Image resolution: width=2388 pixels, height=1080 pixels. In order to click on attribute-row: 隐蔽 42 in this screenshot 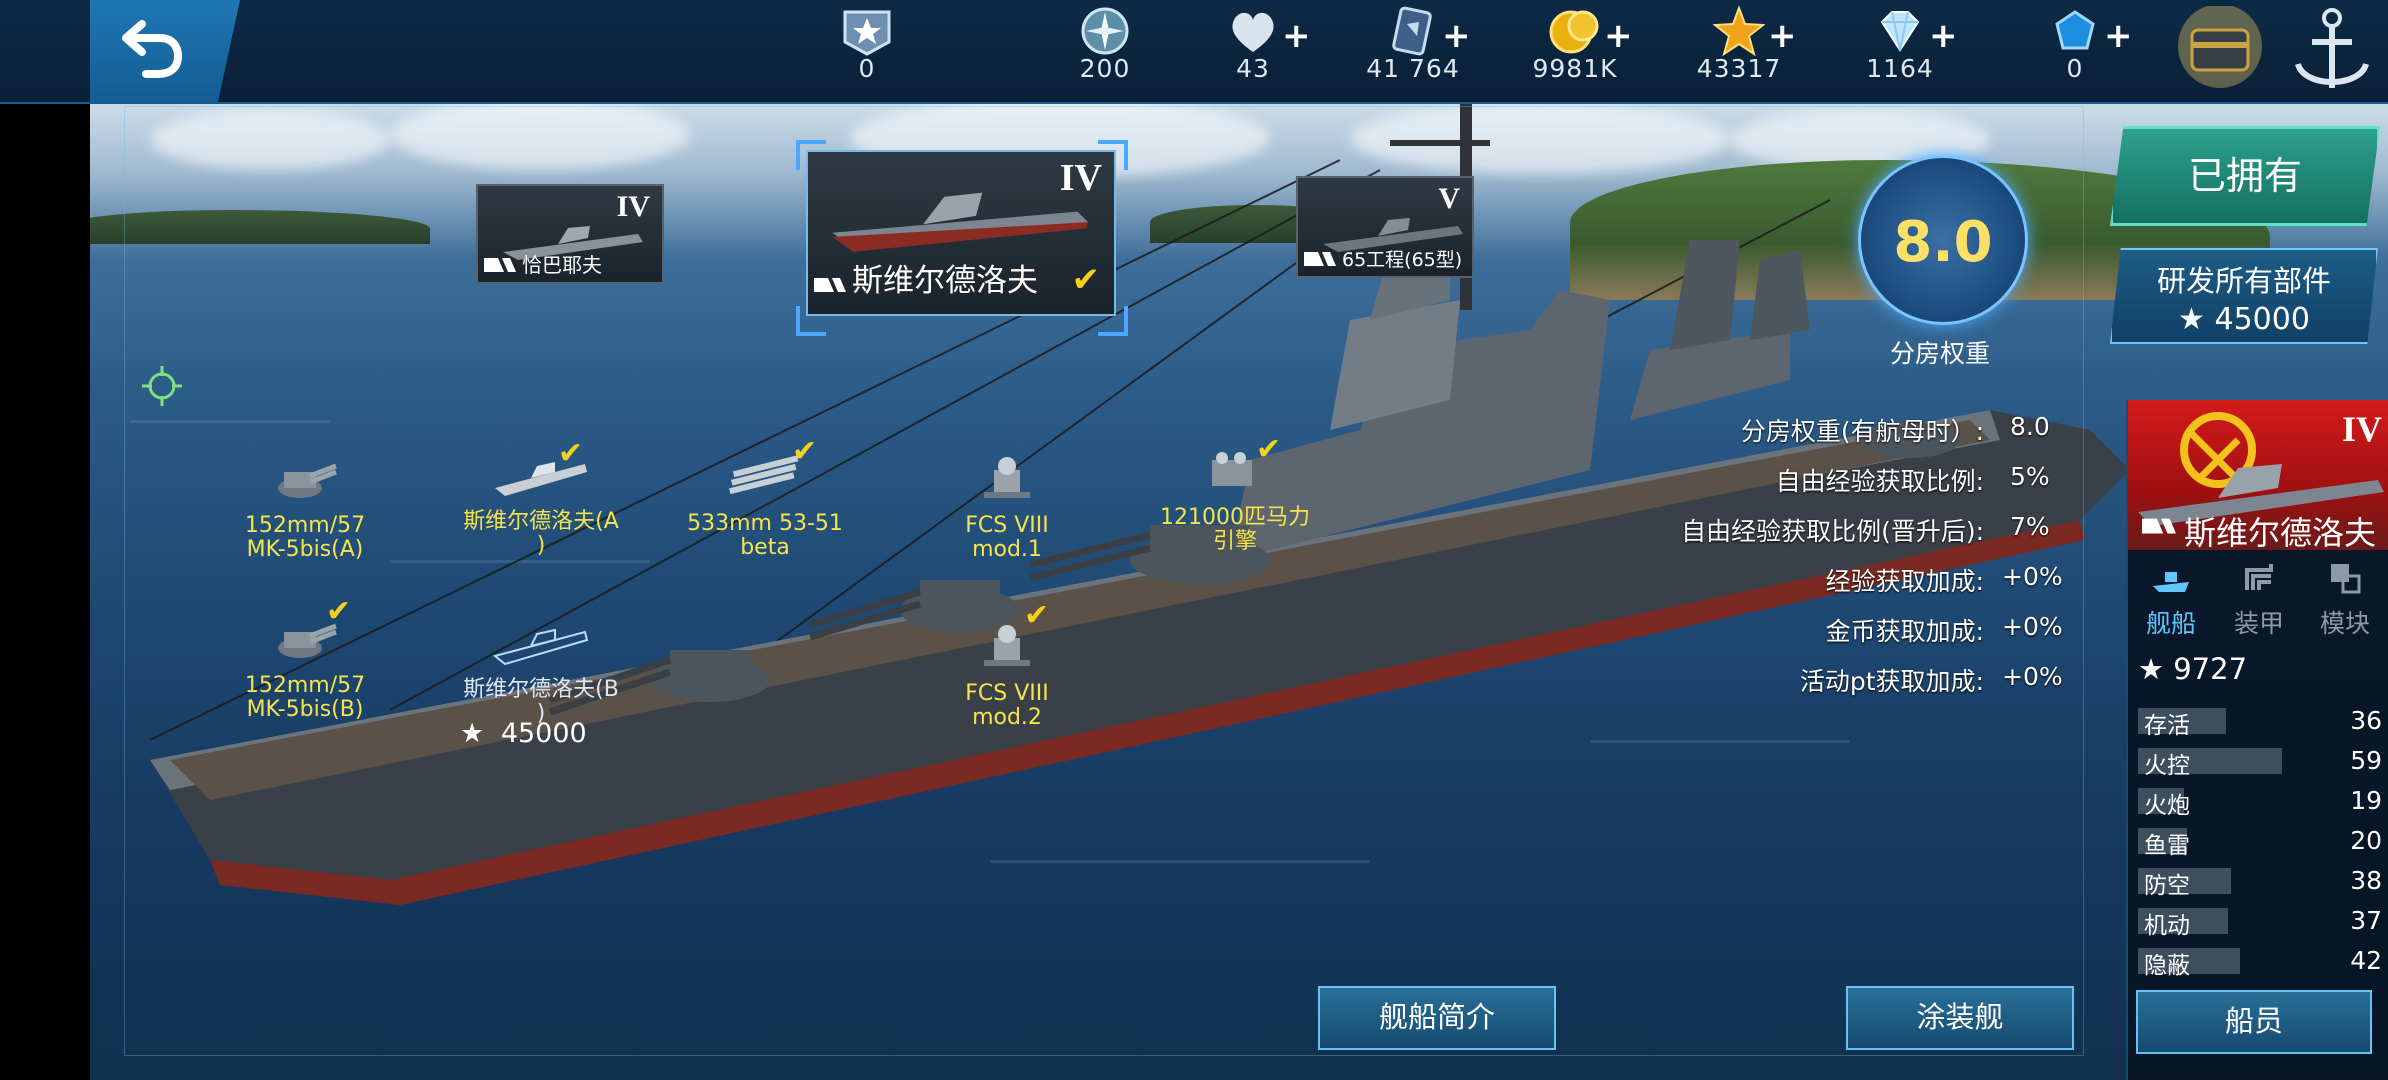, I will do `click(2260, 961)`.